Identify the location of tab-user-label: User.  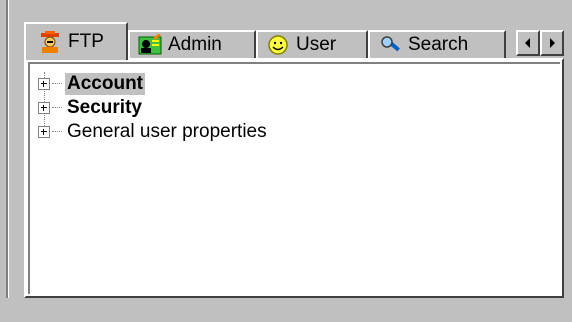
(316, 44).